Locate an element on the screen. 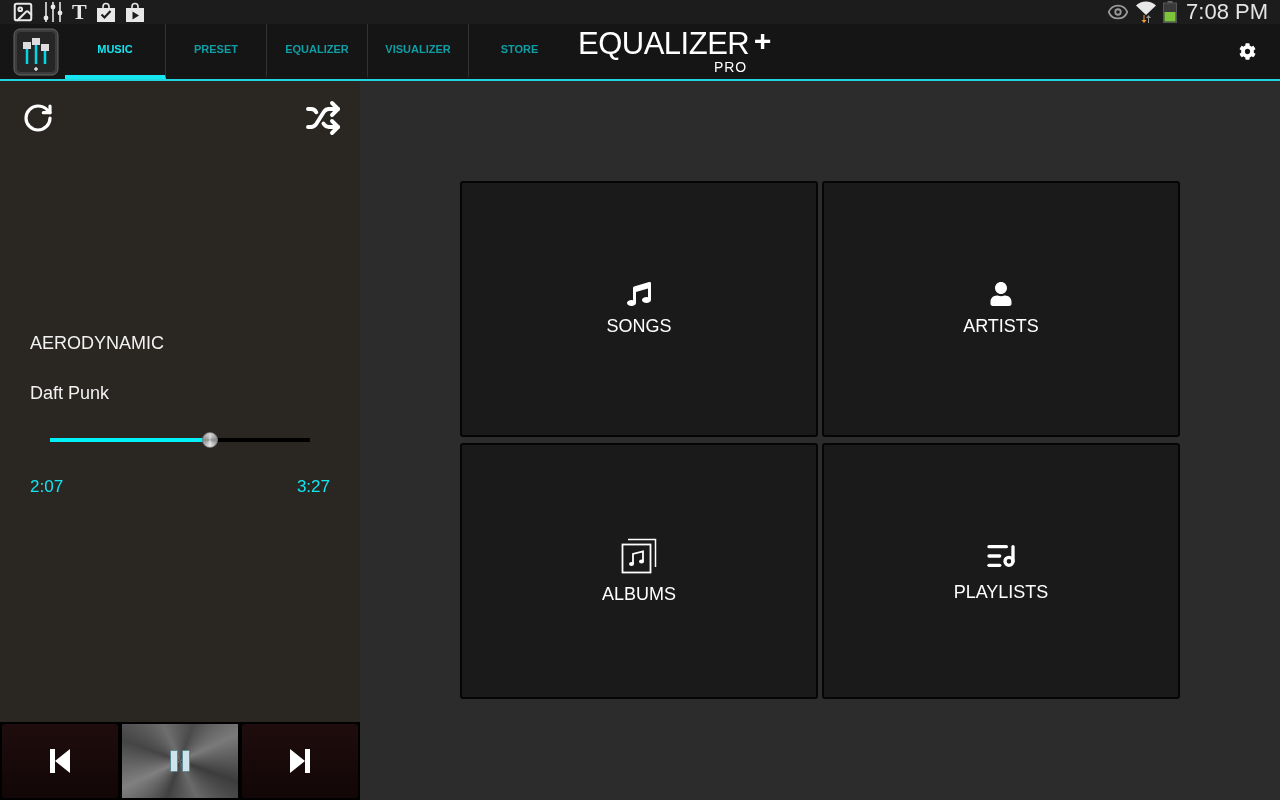 The height and width of the screenshot is (800, 1280). nav-tab: EQUALIZER is located at coordinates (317, 51).